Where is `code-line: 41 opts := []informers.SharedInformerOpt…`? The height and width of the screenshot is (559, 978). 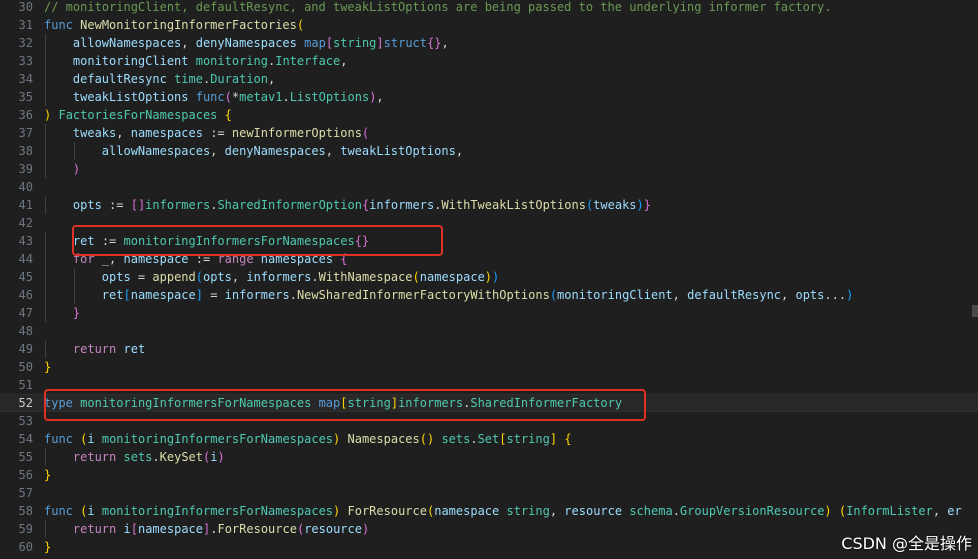
code-line: 41 opts := []informers.SharedInformerOpt… is located at coordinates (489, 205).